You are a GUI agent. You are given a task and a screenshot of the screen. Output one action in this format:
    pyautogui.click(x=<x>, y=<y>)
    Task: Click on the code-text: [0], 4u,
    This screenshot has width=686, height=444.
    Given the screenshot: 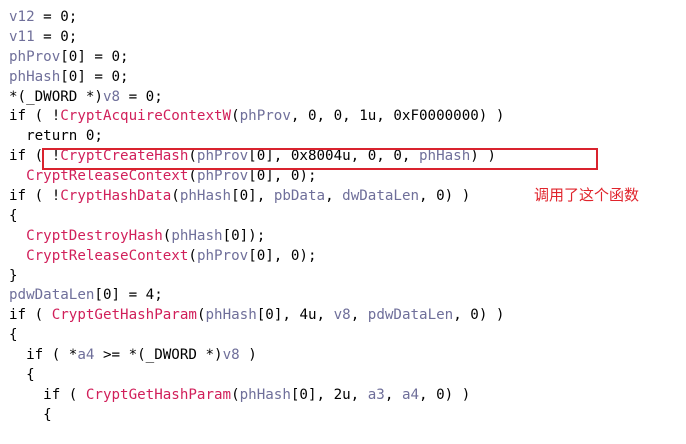 What is the action you would take?
    pyautogui.click(x=295, y=315)
    